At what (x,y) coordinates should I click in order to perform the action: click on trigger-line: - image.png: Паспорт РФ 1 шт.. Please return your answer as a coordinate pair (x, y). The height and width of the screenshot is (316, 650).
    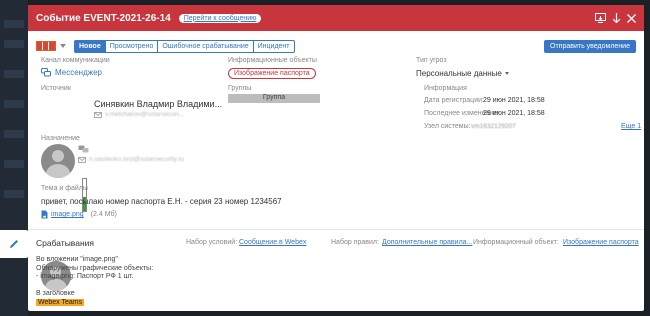
    Looking at the image, I should click on (85, 277).